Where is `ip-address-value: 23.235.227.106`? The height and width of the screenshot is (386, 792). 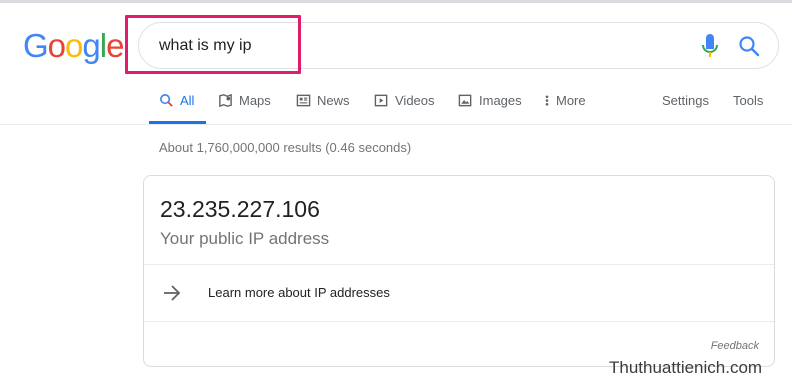 ip-address-value: 23.235.227.106 is located at coordinates (240, 209).